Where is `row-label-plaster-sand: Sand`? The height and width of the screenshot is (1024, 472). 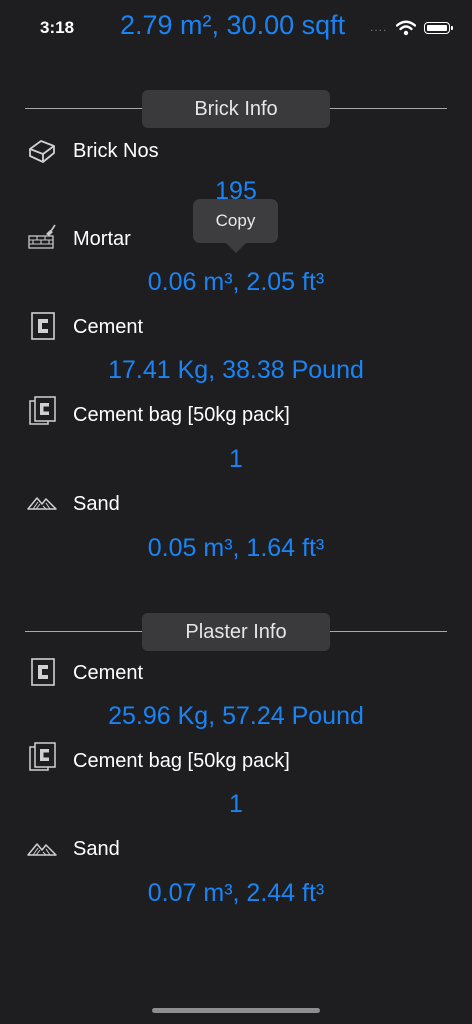
row-label-plaster-sand: Sand is located at coordinates (96, 849).